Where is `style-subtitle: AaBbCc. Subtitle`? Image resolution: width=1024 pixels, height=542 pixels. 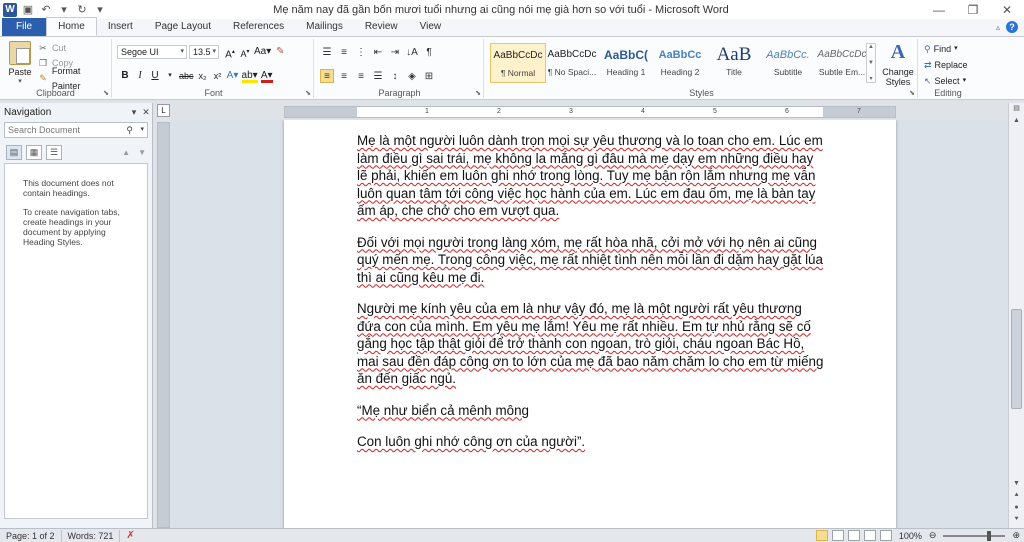 style-subtitle: AaBbCc. Subtitle is located at coordinates (788, 63).